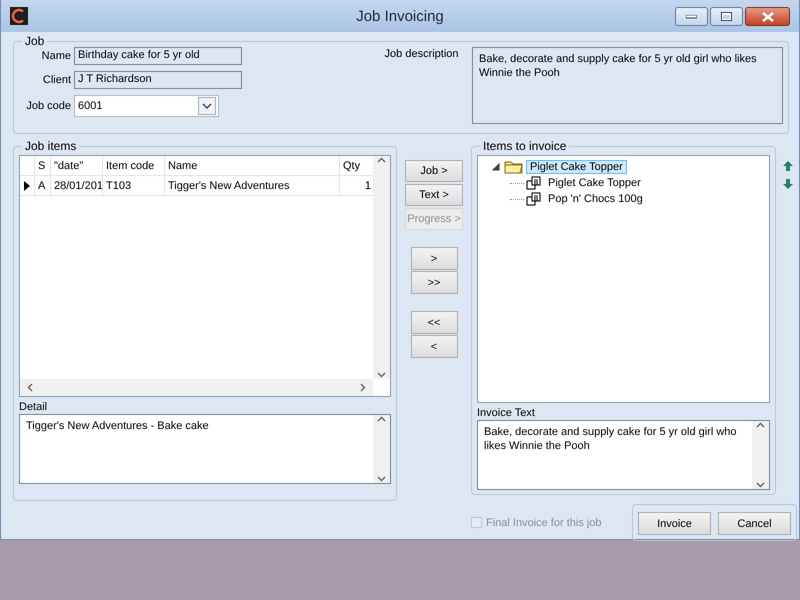 The width and height of the screenshot is (800, 600). Describe the element at coordinates (595, 199) in the screenshot. I see `tree-item: Pop 'n' Chocs 100g` at that location.